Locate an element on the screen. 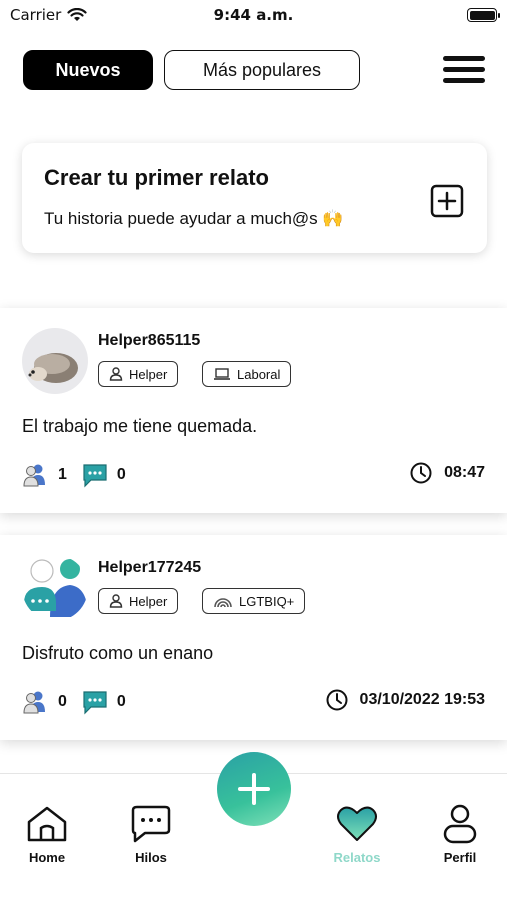 Image resolution: width=507 pixels, height=900 pixels. battery-icon is located at coordinates (483, 15).